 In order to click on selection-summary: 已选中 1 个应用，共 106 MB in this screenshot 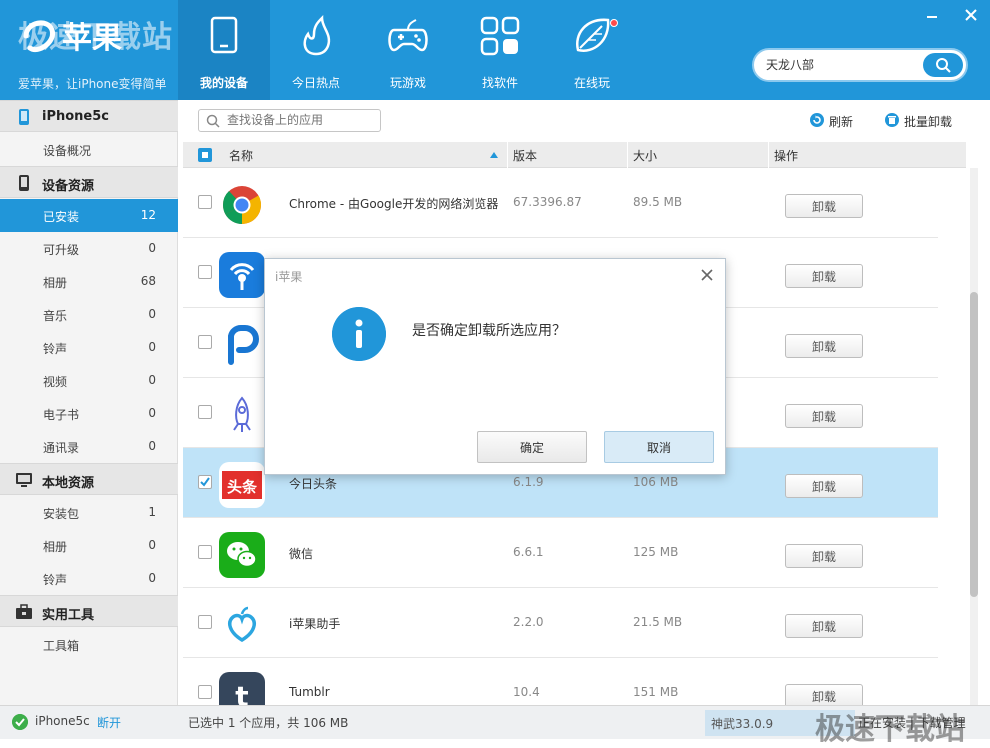, I will do `click(268, 723)`.